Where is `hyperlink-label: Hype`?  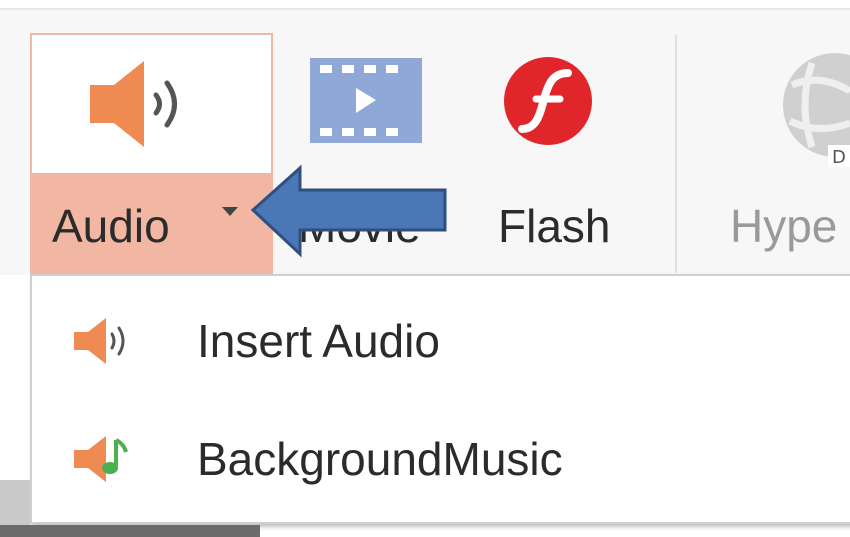 hyperlink-label: Hype is located at coordinates (784, 226).